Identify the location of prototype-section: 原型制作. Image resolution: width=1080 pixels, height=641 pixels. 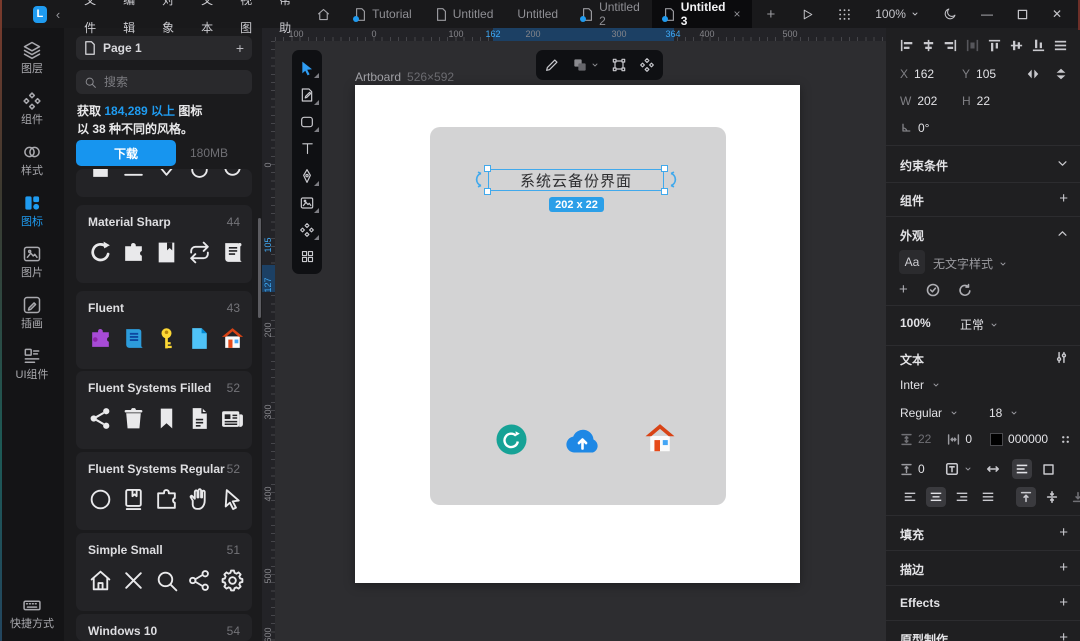
(924, 636).